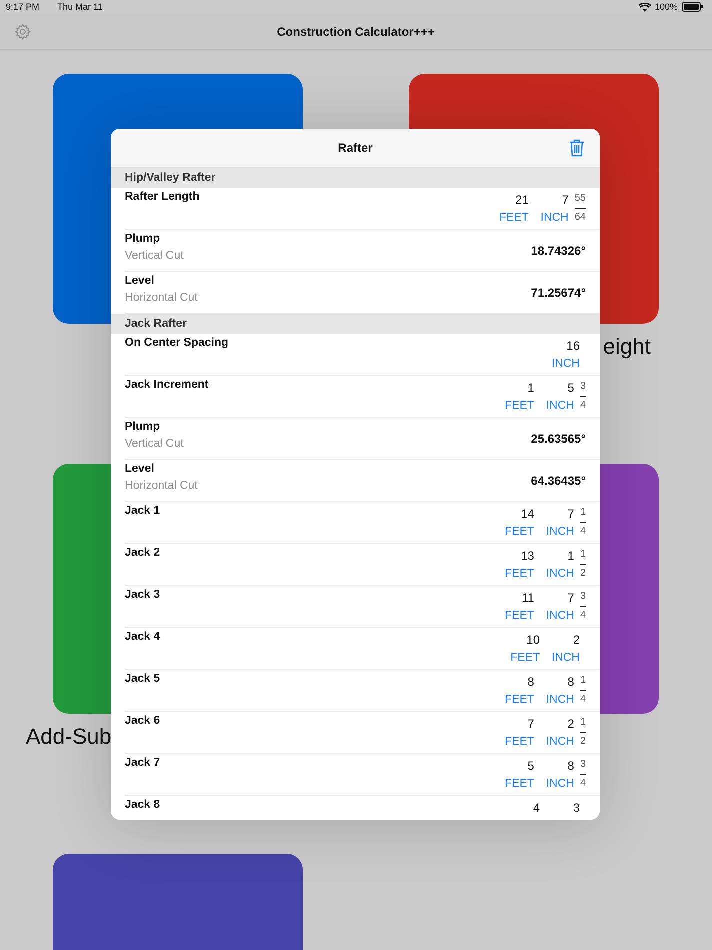  Describe the element at coordinates (531, 681) in the screenshot. I see `feet-value: 8` at that location.